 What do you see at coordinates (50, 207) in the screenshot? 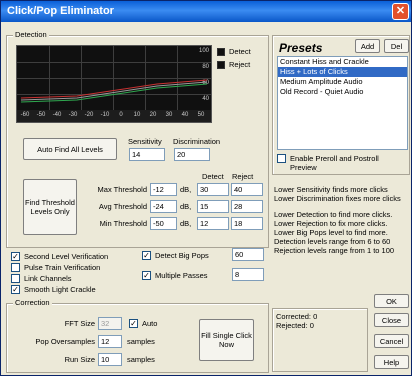
I see `find-threshold-levels-only-button: Find Threshold Levels Only` at bounding box center [50, 207].